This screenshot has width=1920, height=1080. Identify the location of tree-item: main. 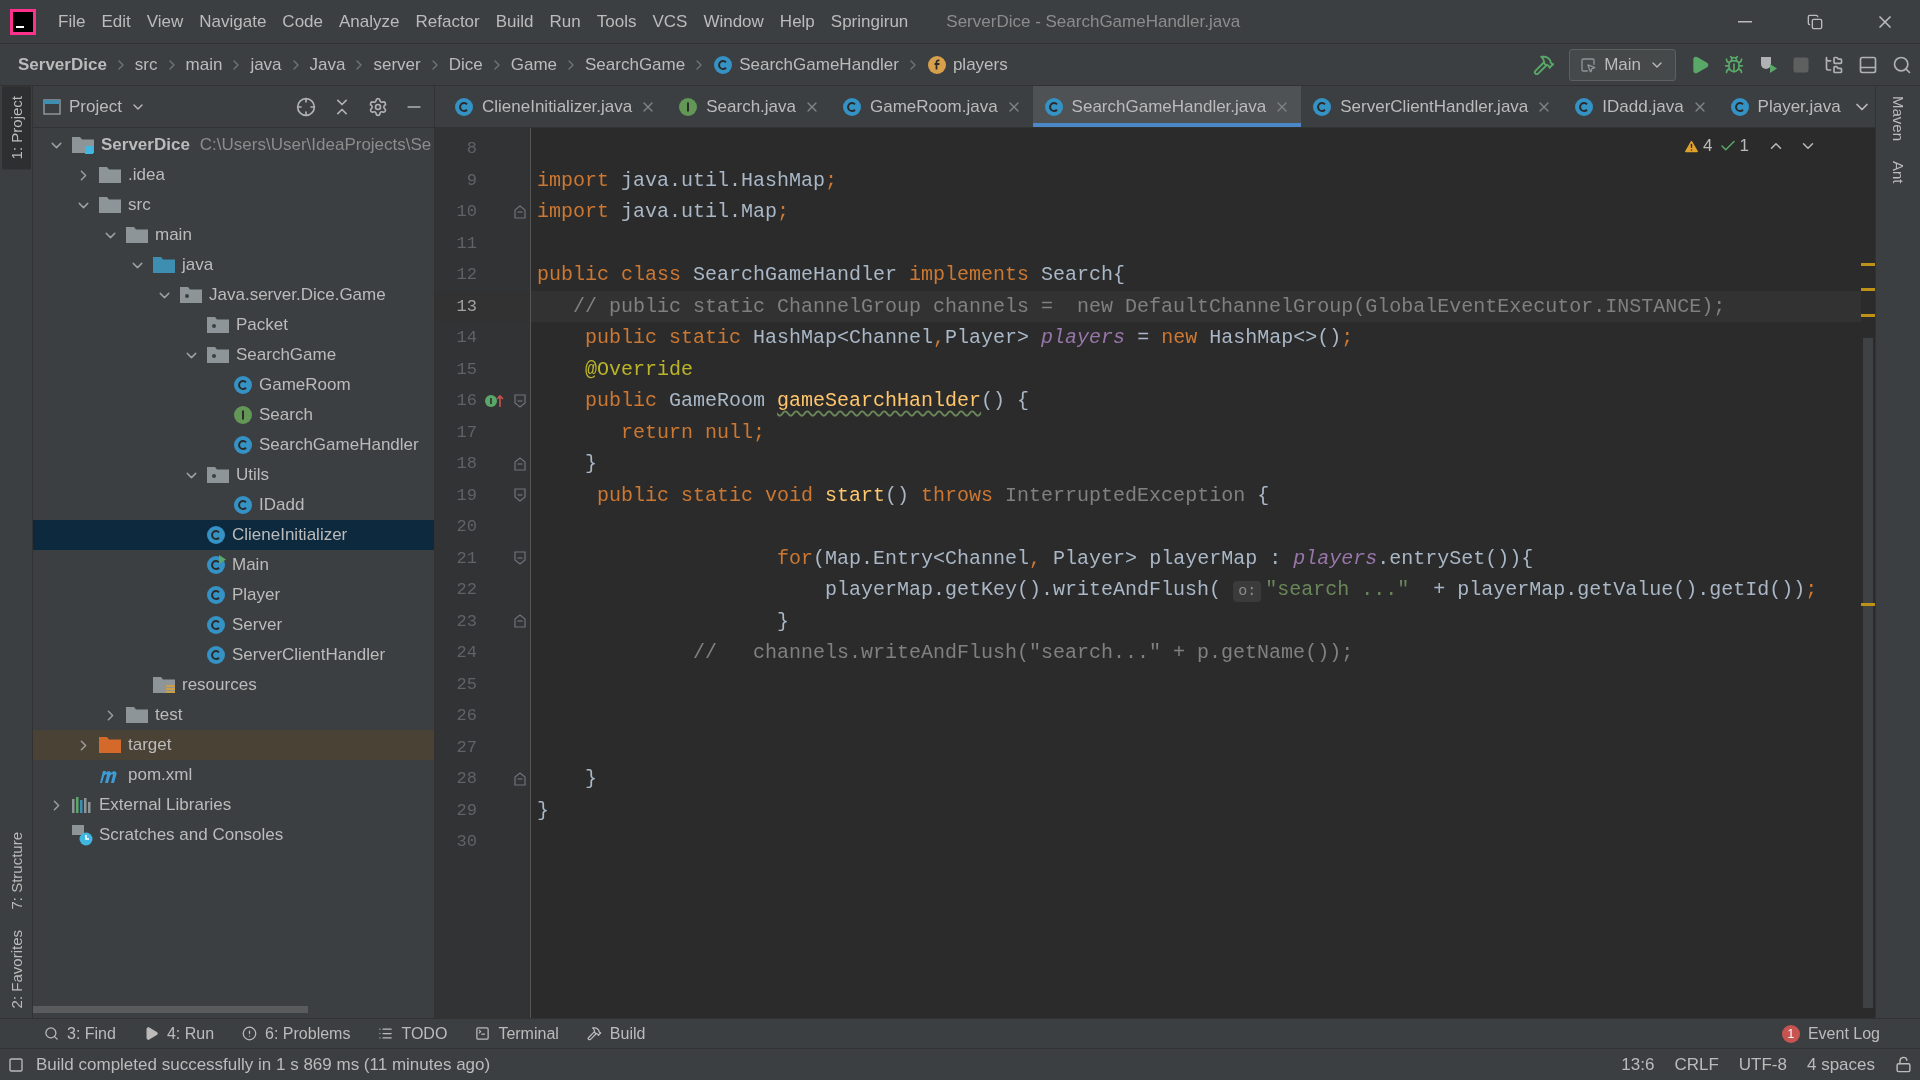
(233, 235).